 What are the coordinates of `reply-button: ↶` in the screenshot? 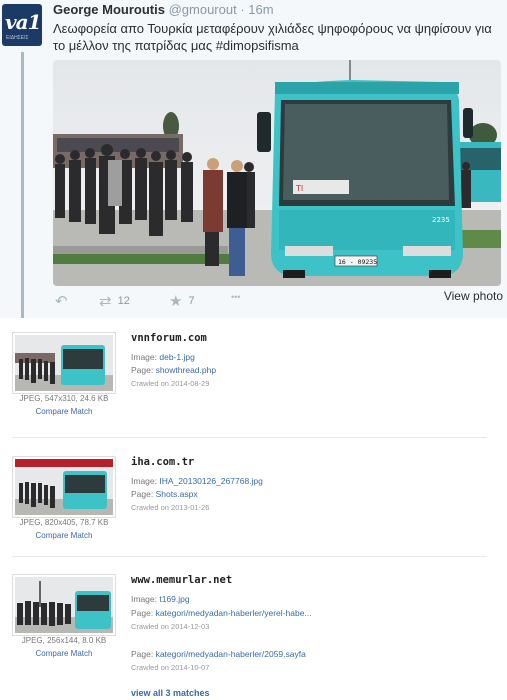 It's located at (61, 301).